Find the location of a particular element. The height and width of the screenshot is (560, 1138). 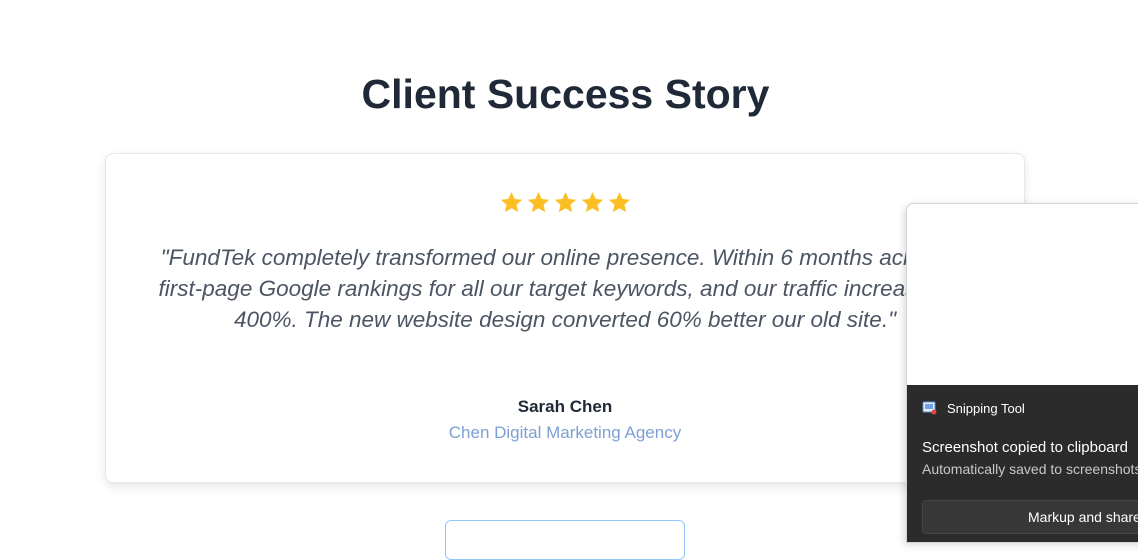

star-rating is located at coordinates (565, 203).